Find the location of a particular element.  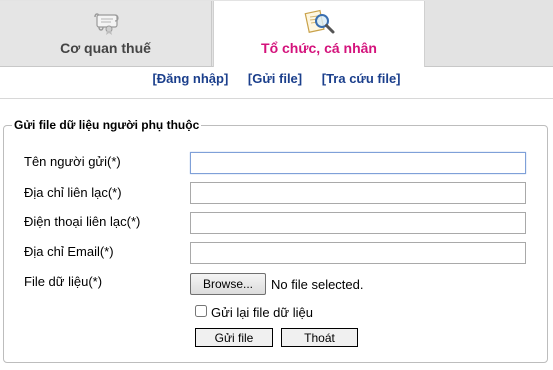

fieldset-legend: Gửi file dữ liệu người phụ thuộc is located at coordinates (107, 125).